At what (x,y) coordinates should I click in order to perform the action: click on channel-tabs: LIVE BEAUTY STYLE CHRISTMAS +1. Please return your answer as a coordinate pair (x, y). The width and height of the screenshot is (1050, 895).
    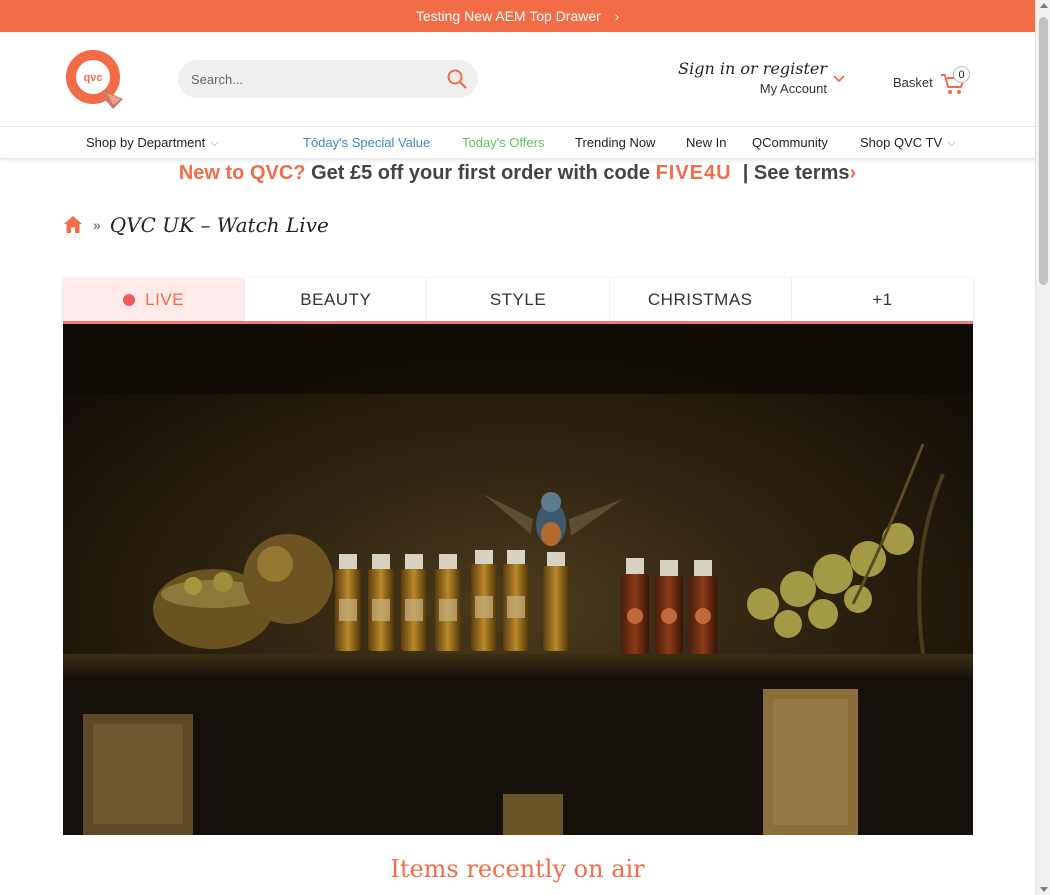
    Looking at the image, I should click on (518, 301).